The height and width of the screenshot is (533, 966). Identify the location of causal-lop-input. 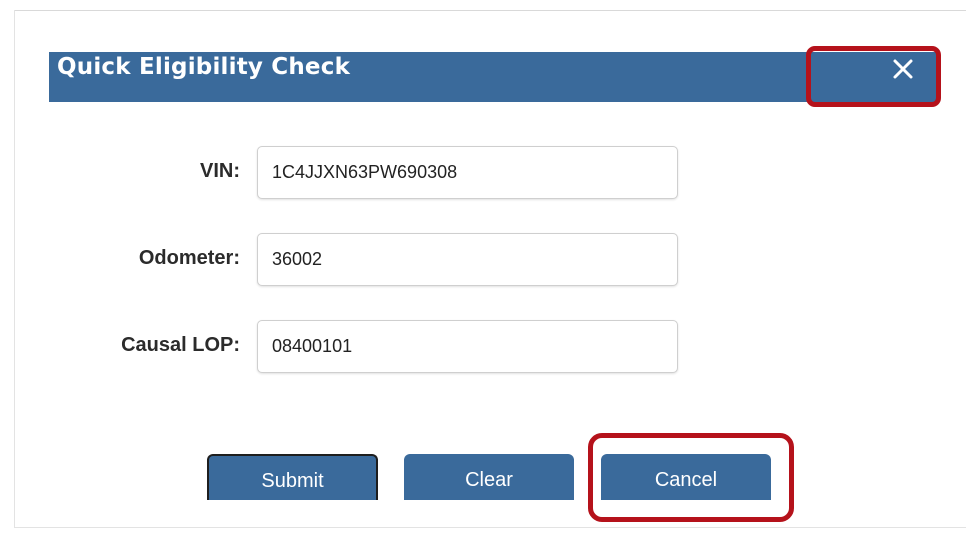
(467, 346).